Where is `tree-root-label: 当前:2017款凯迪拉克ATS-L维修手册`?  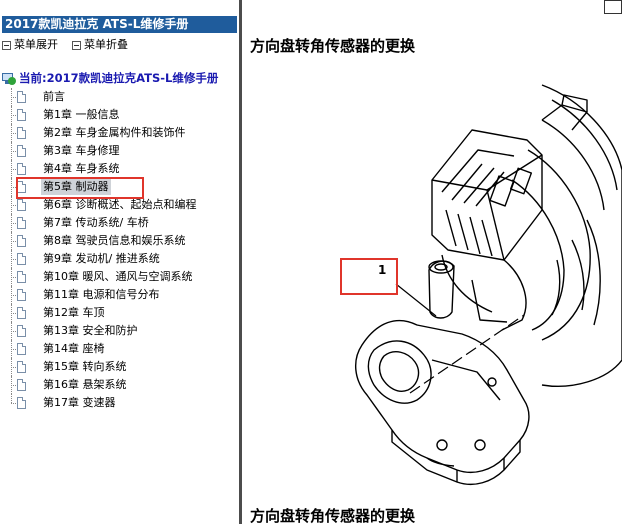 tree-root-label: 当前:2017款凯迪拉克ATS-L维修手册 is located at coordinates (119, 78).